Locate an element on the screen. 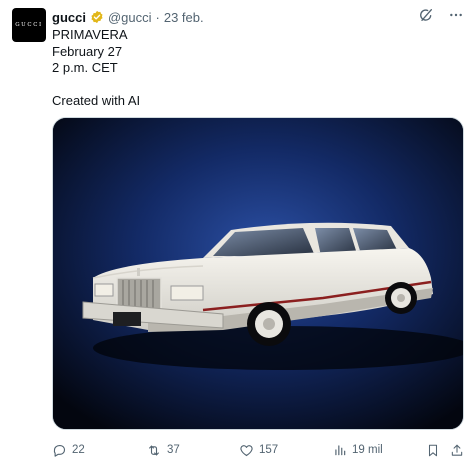  reply-button: 22 is located at coordinates (68, 450).